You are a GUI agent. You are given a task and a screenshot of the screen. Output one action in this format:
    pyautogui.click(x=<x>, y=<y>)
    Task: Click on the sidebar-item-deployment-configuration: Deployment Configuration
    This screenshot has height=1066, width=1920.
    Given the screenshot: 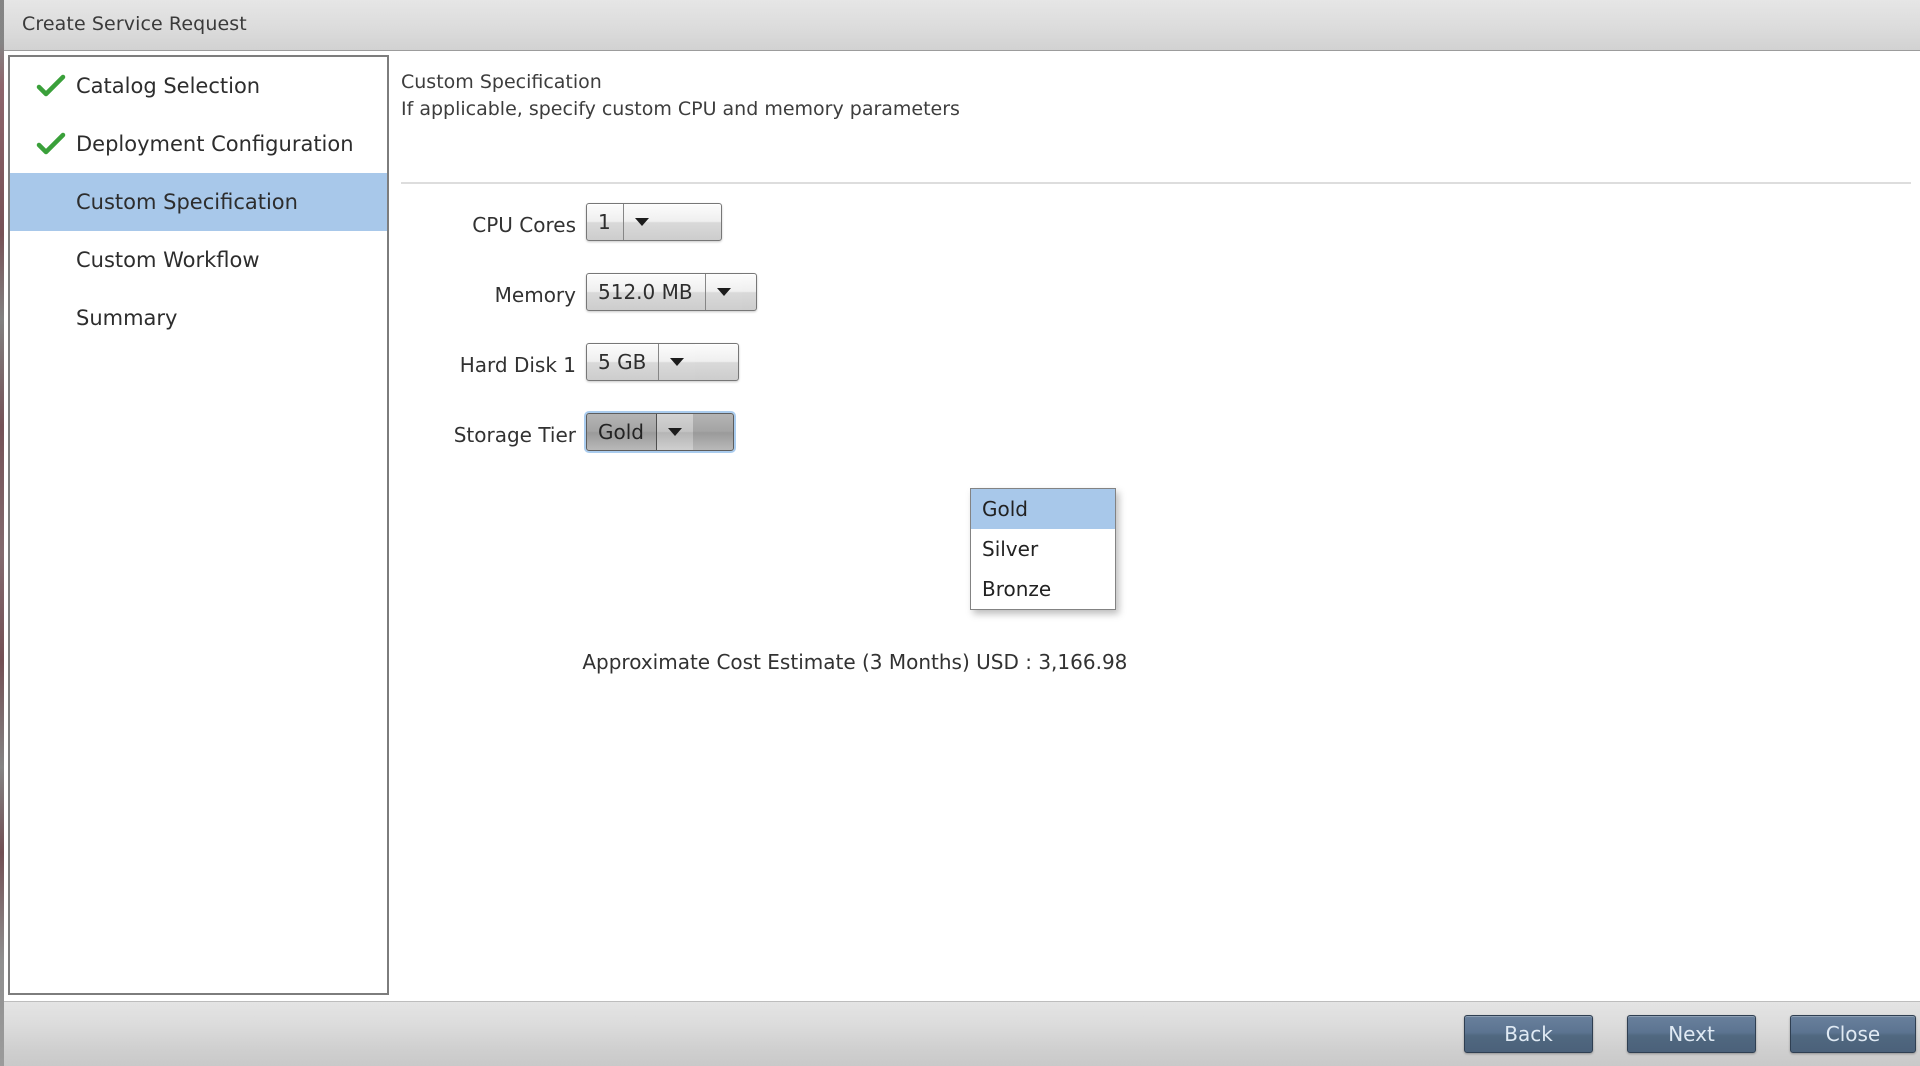 What is the action you would take?
    pyautogui.click(x=198, y=144)
    